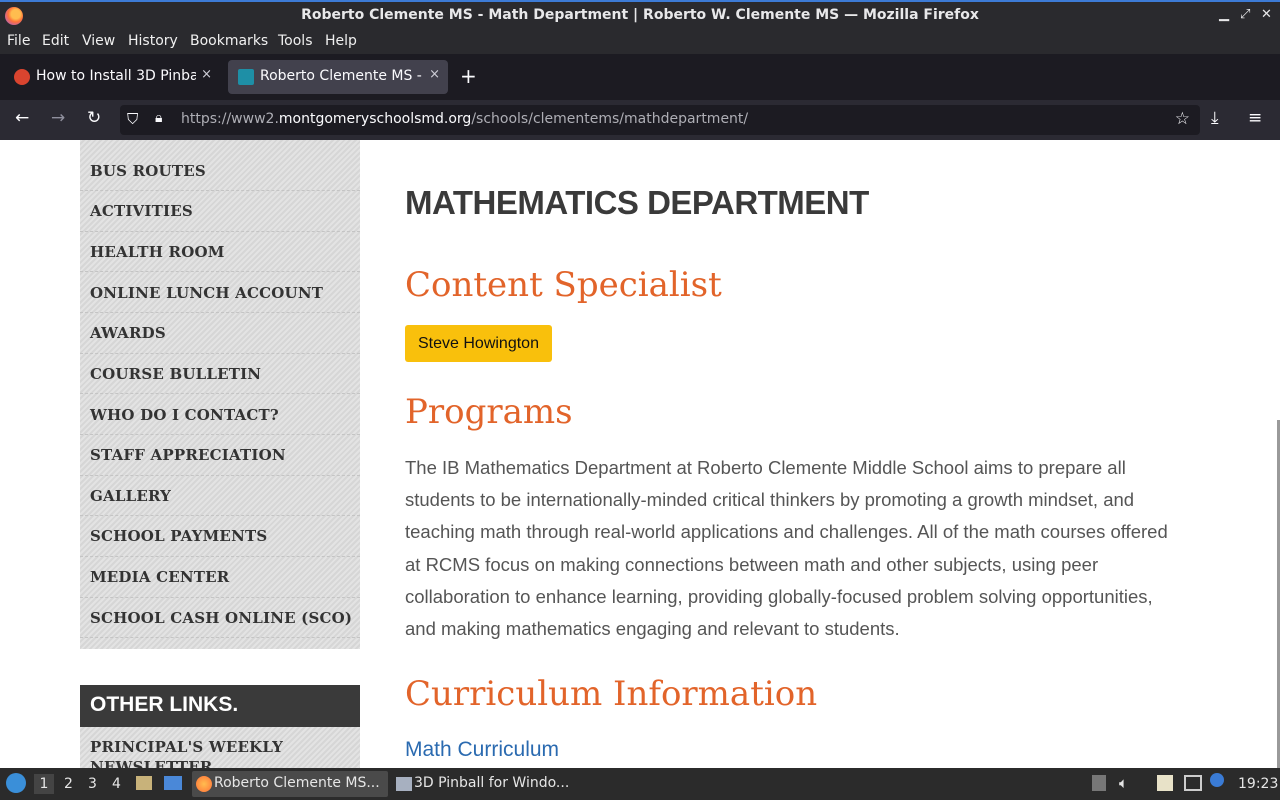  Describe the element at coordinates (229, 41) in the screenshot. I see `menu-bookmarks: Bookmarks` at that location.